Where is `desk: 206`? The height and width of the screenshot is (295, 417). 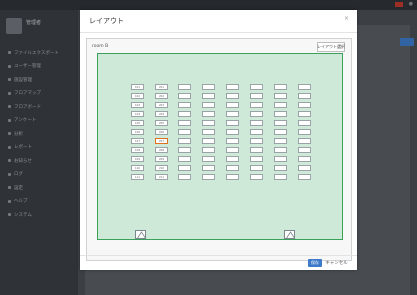 desk: 206 is located at coordinates (161, 132).